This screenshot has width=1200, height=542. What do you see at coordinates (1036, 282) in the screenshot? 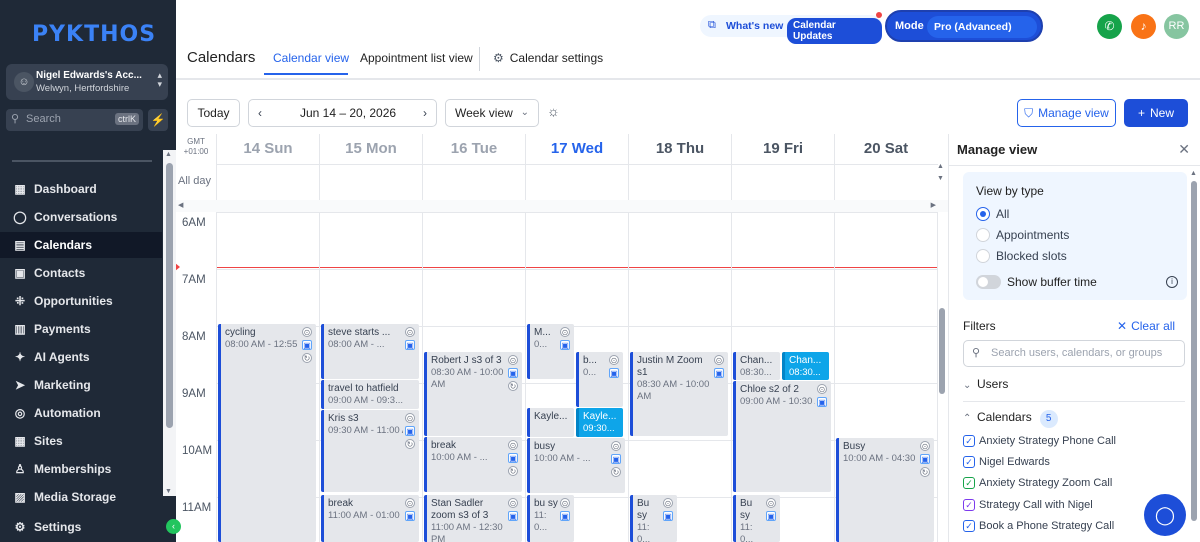
I see `buffer-time-toggle: Show buffer time` at bounding box center [1036, 282].